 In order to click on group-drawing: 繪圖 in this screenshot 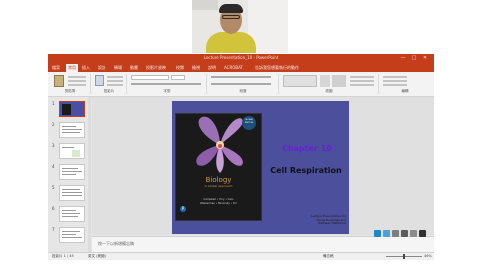, I will do `click(329, 84)`.